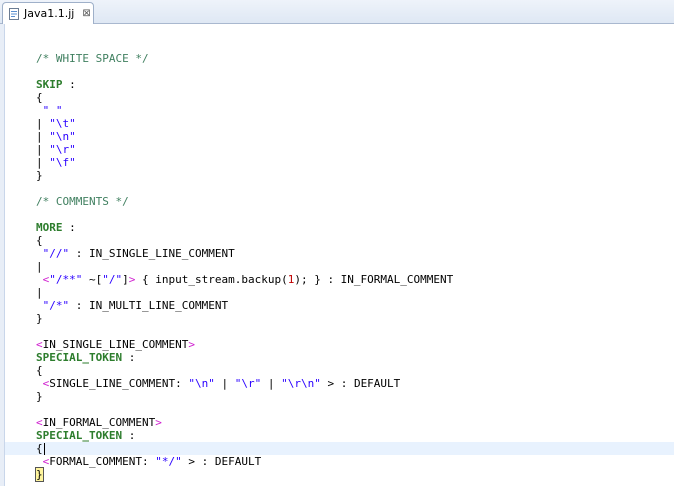 The height and width of the screenshot is (486, 674). Describe the element at coordinates (119, 383) in the screenshot. I see `token-name: SINGLE_LINE_COMMENT:` at that location.